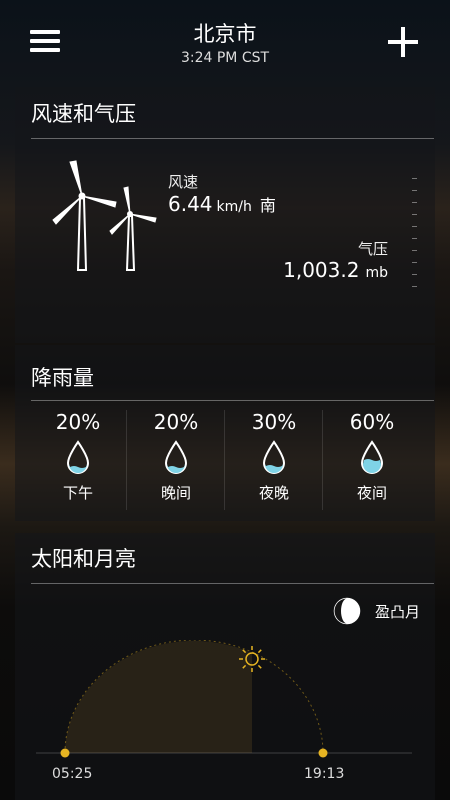 This screenshot has width=450, height=800. What do you see at coordinates (83, 114) in the screenshot?
I see `wind-pressure-title: 风速和气压` at bounding box center [83, 114].